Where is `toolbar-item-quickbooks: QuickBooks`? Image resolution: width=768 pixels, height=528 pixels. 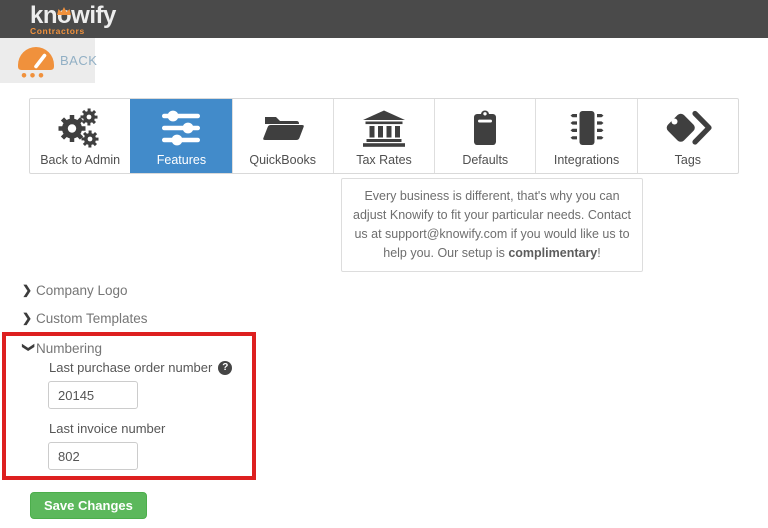
toolbar-item-quickbooks: QuickBooks is located at coordinates (282, 136).